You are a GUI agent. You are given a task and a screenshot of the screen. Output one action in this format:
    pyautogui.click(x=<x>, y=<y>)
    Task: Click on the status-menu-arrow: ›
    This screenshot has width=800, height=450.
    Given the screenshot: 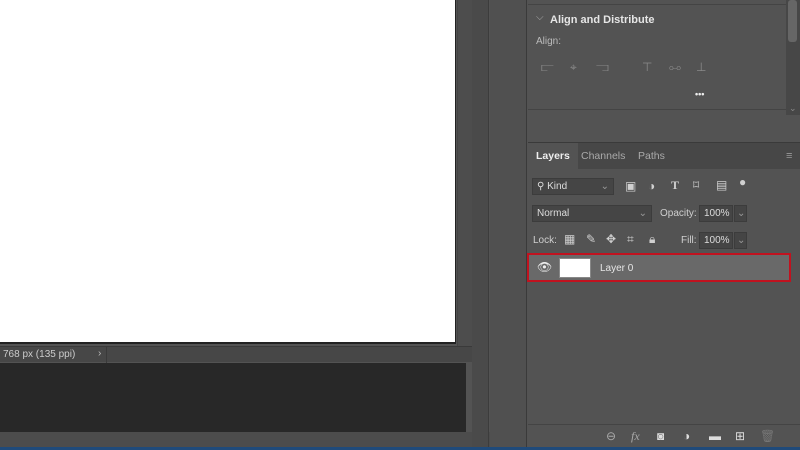 What is the action you would take?
    pyautogui.click(x=99, y=353)
    